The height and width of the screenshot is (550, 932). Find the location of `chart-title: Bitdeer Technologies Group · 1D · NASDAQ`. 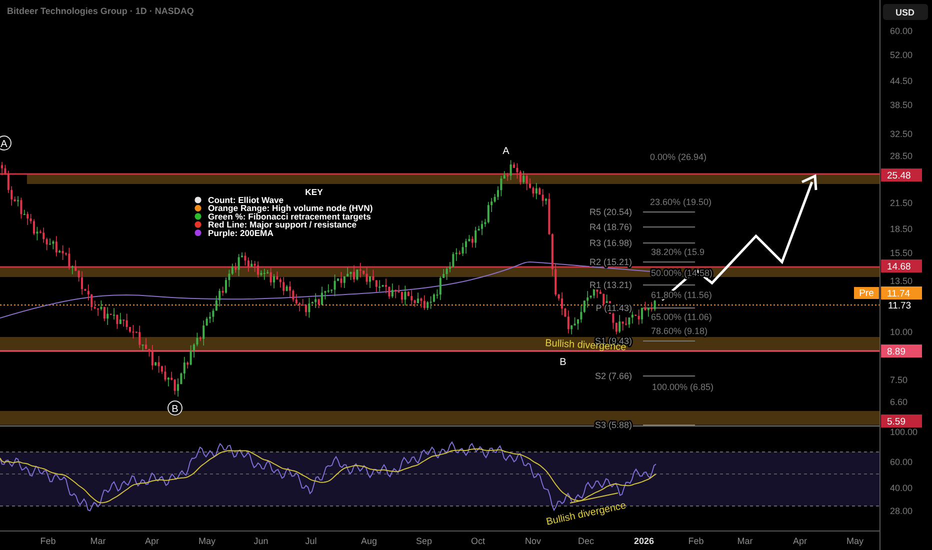

chart-title: Bitdeer Technologies Group · 1D · NASDAQ is located at coordinates (100, 11).